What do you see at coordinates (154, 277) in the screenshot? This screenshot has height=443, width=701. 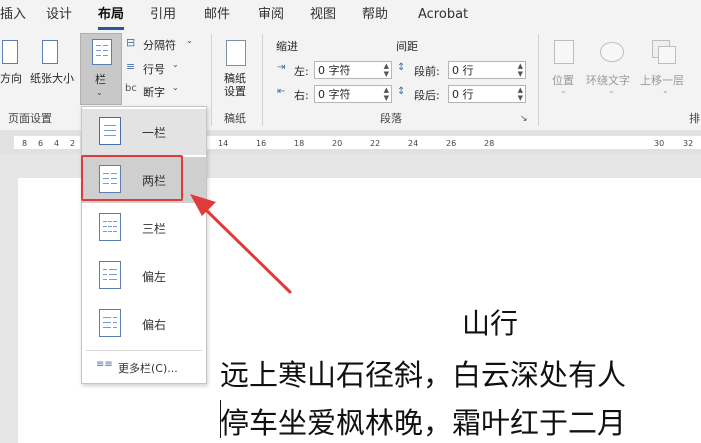 I see `menu-item-label: 偏左` at bounding box center [154, 277].